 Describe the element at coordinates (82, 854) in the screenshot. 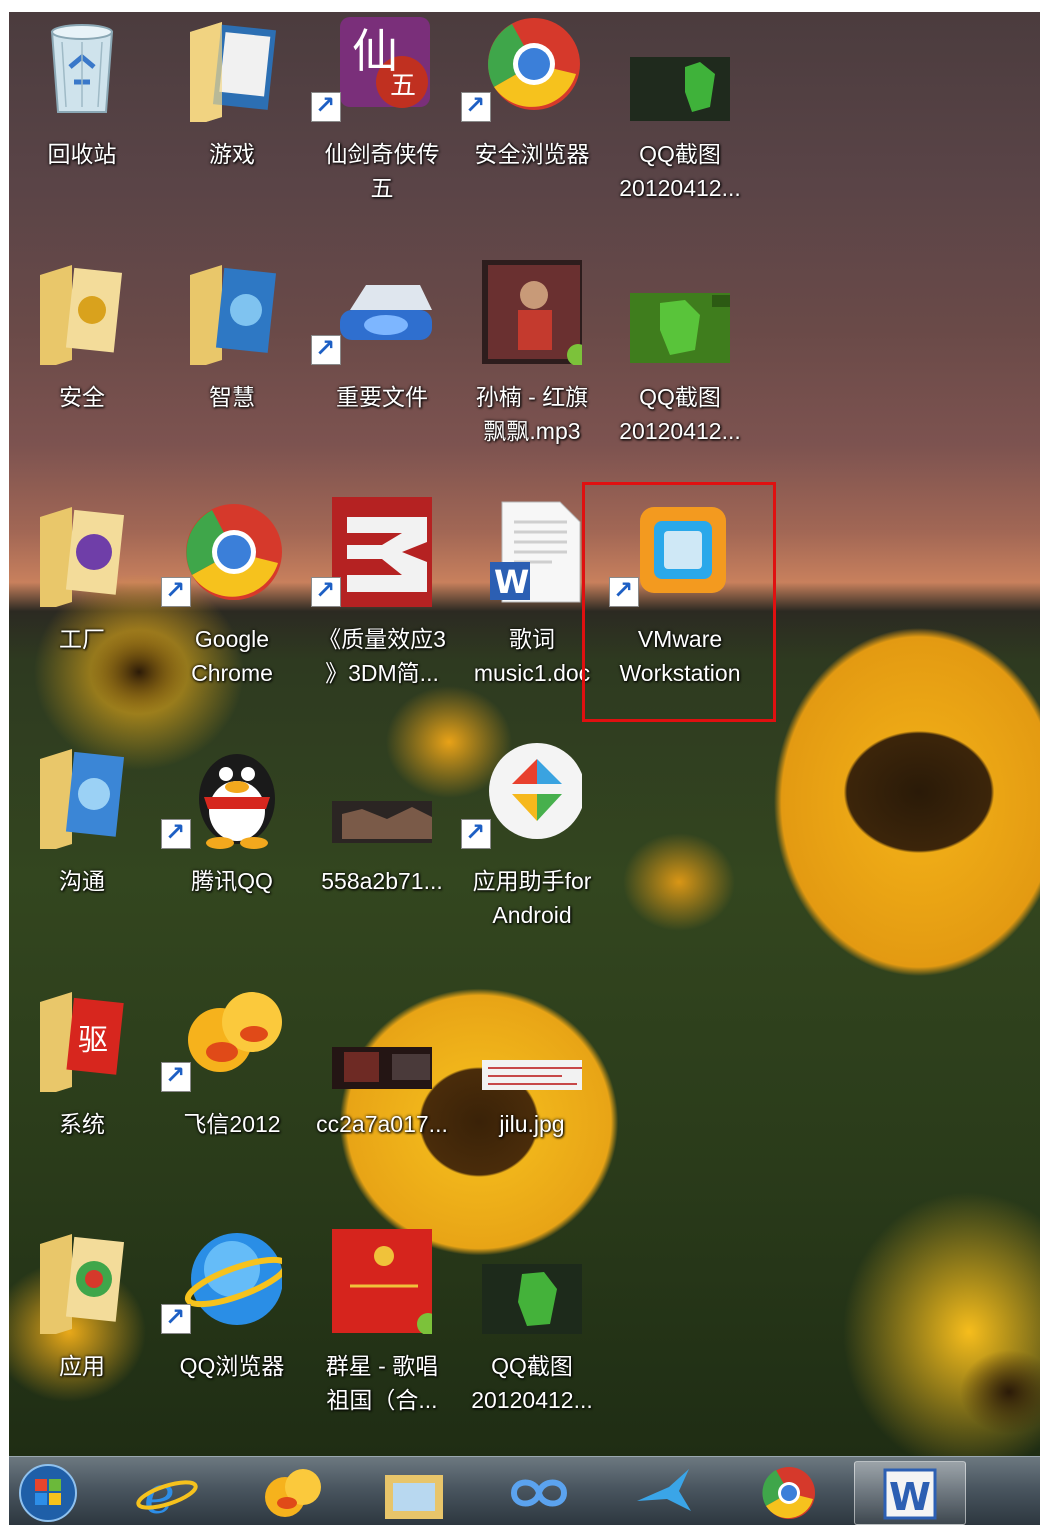

I see `desktop-icon-communication-folder: 沟通` at that location.